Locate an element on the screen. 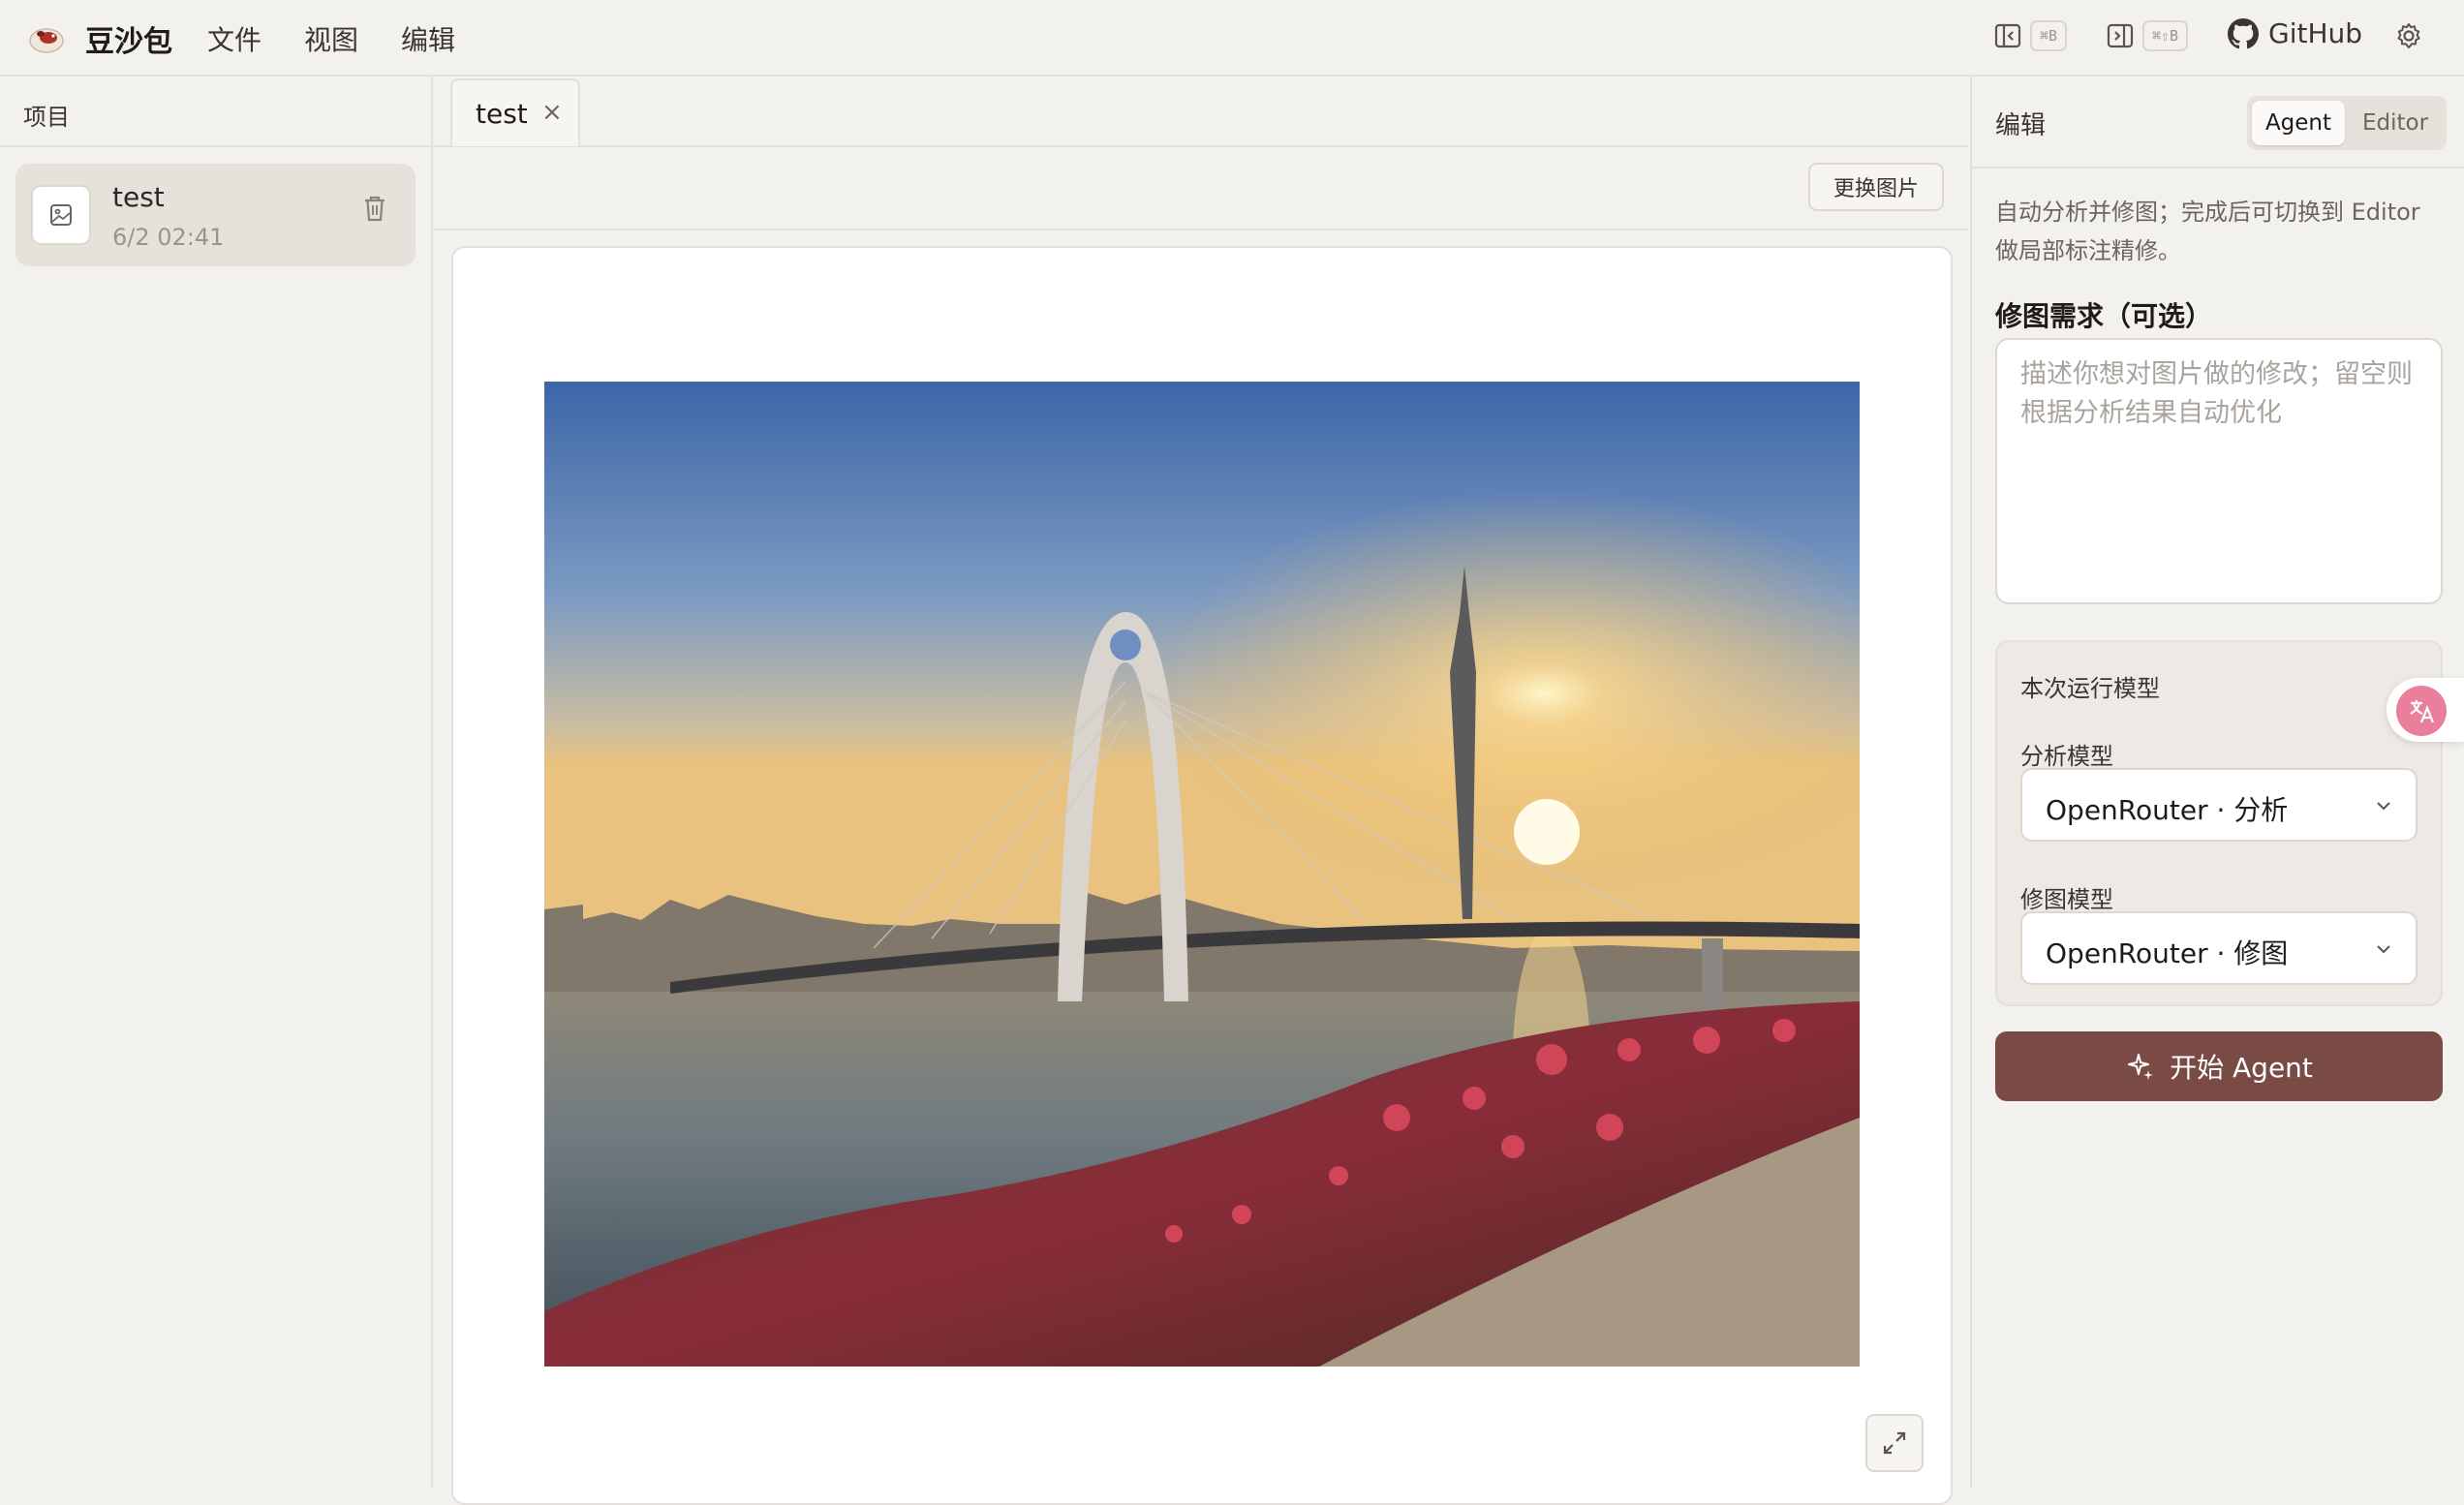  tab-bar: test × is located at coordinates (1200, 112).